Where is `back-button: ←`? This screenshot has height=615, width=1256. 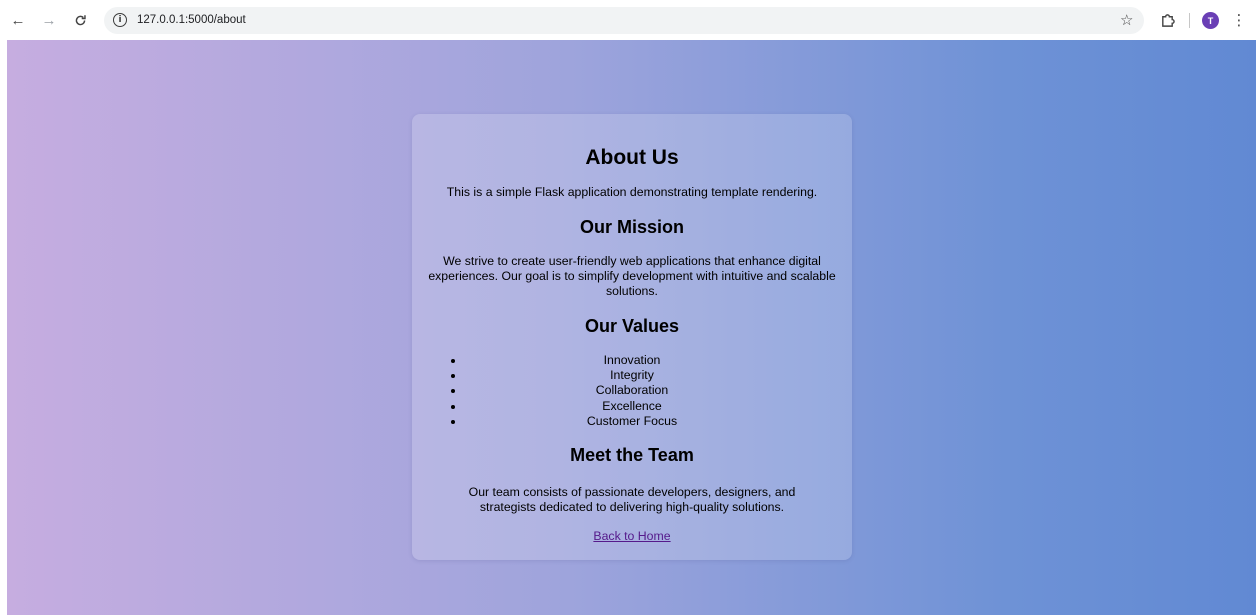 back-button: ← is located at coordinates (18, 20).